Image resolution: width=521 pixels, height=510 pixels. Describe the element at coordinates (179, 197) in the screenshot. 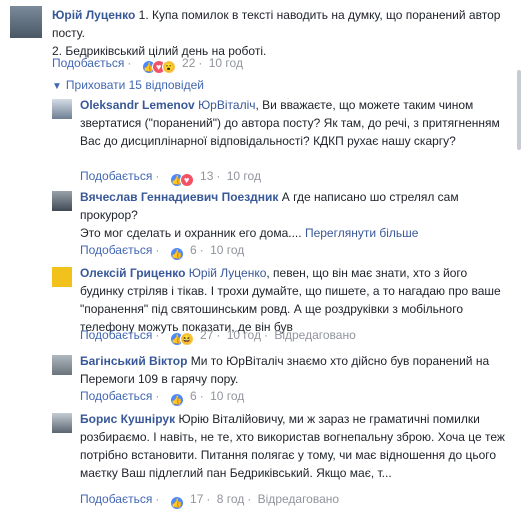

I see `reply-author: Вячеслав Геннадиевич Поездник` at that location.